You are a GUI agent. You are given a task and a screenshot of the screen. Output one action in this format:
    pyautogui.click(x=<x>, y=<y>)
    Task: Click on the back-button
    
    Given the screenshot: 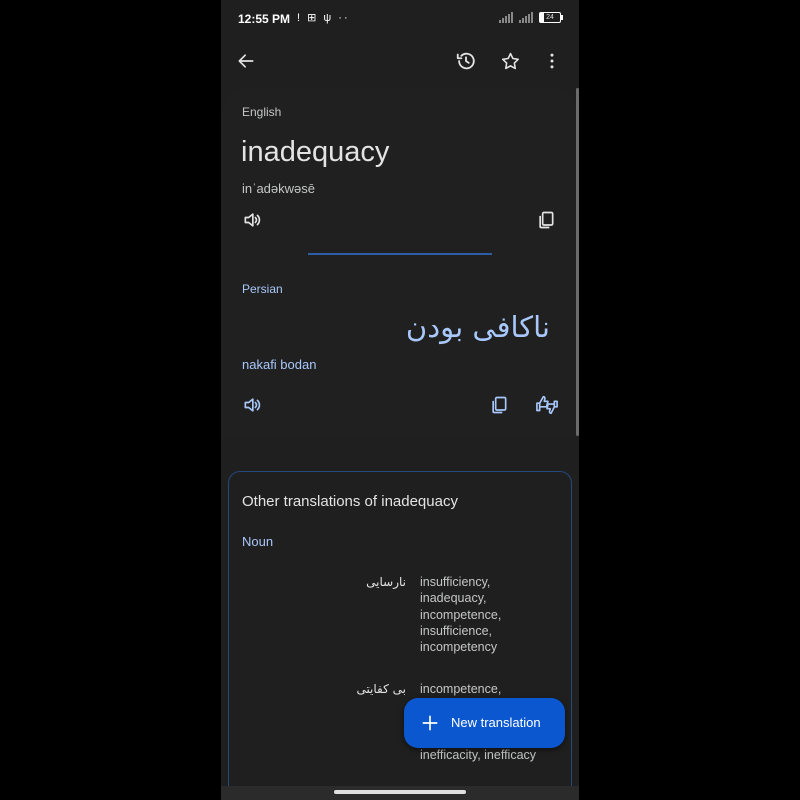 What is the action you would take?
    pyautogui.click(x=246, y=61)
    